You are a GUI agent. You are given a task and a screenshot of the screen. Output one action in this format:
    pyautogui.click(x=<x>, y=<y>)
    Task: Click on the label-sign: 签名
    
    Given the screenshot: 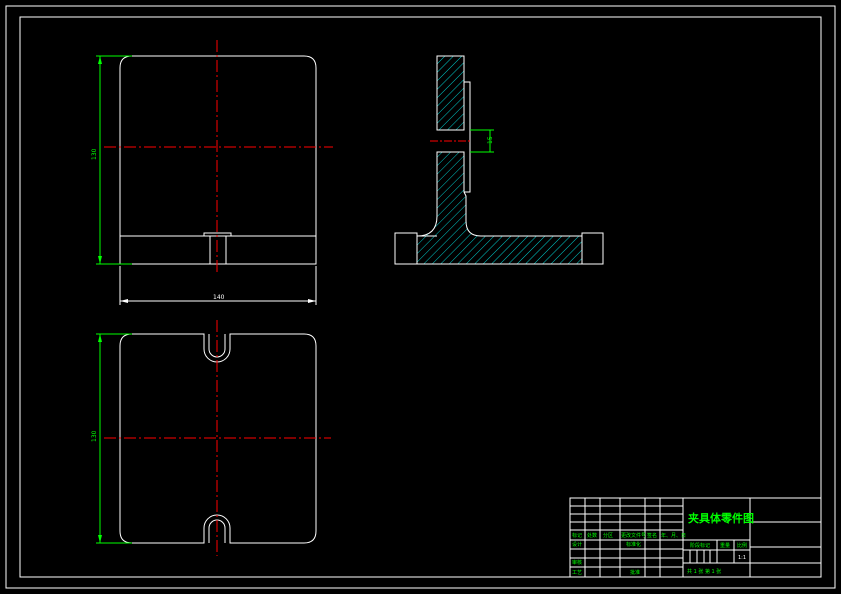 What is the action you would take?
    pyautogui.click(x=652, y=535)
    